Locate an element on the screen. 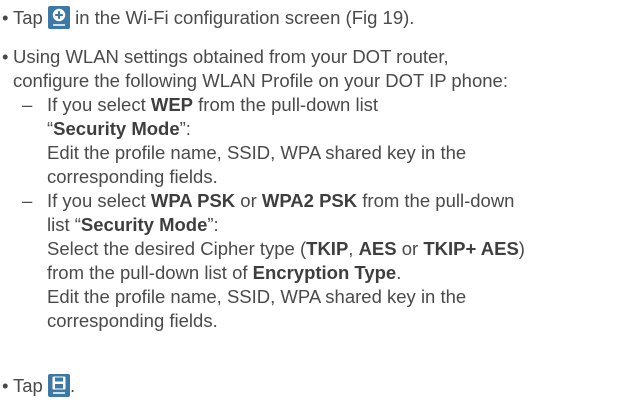  bold-term: TKIP is located at coordinates (327, 248).